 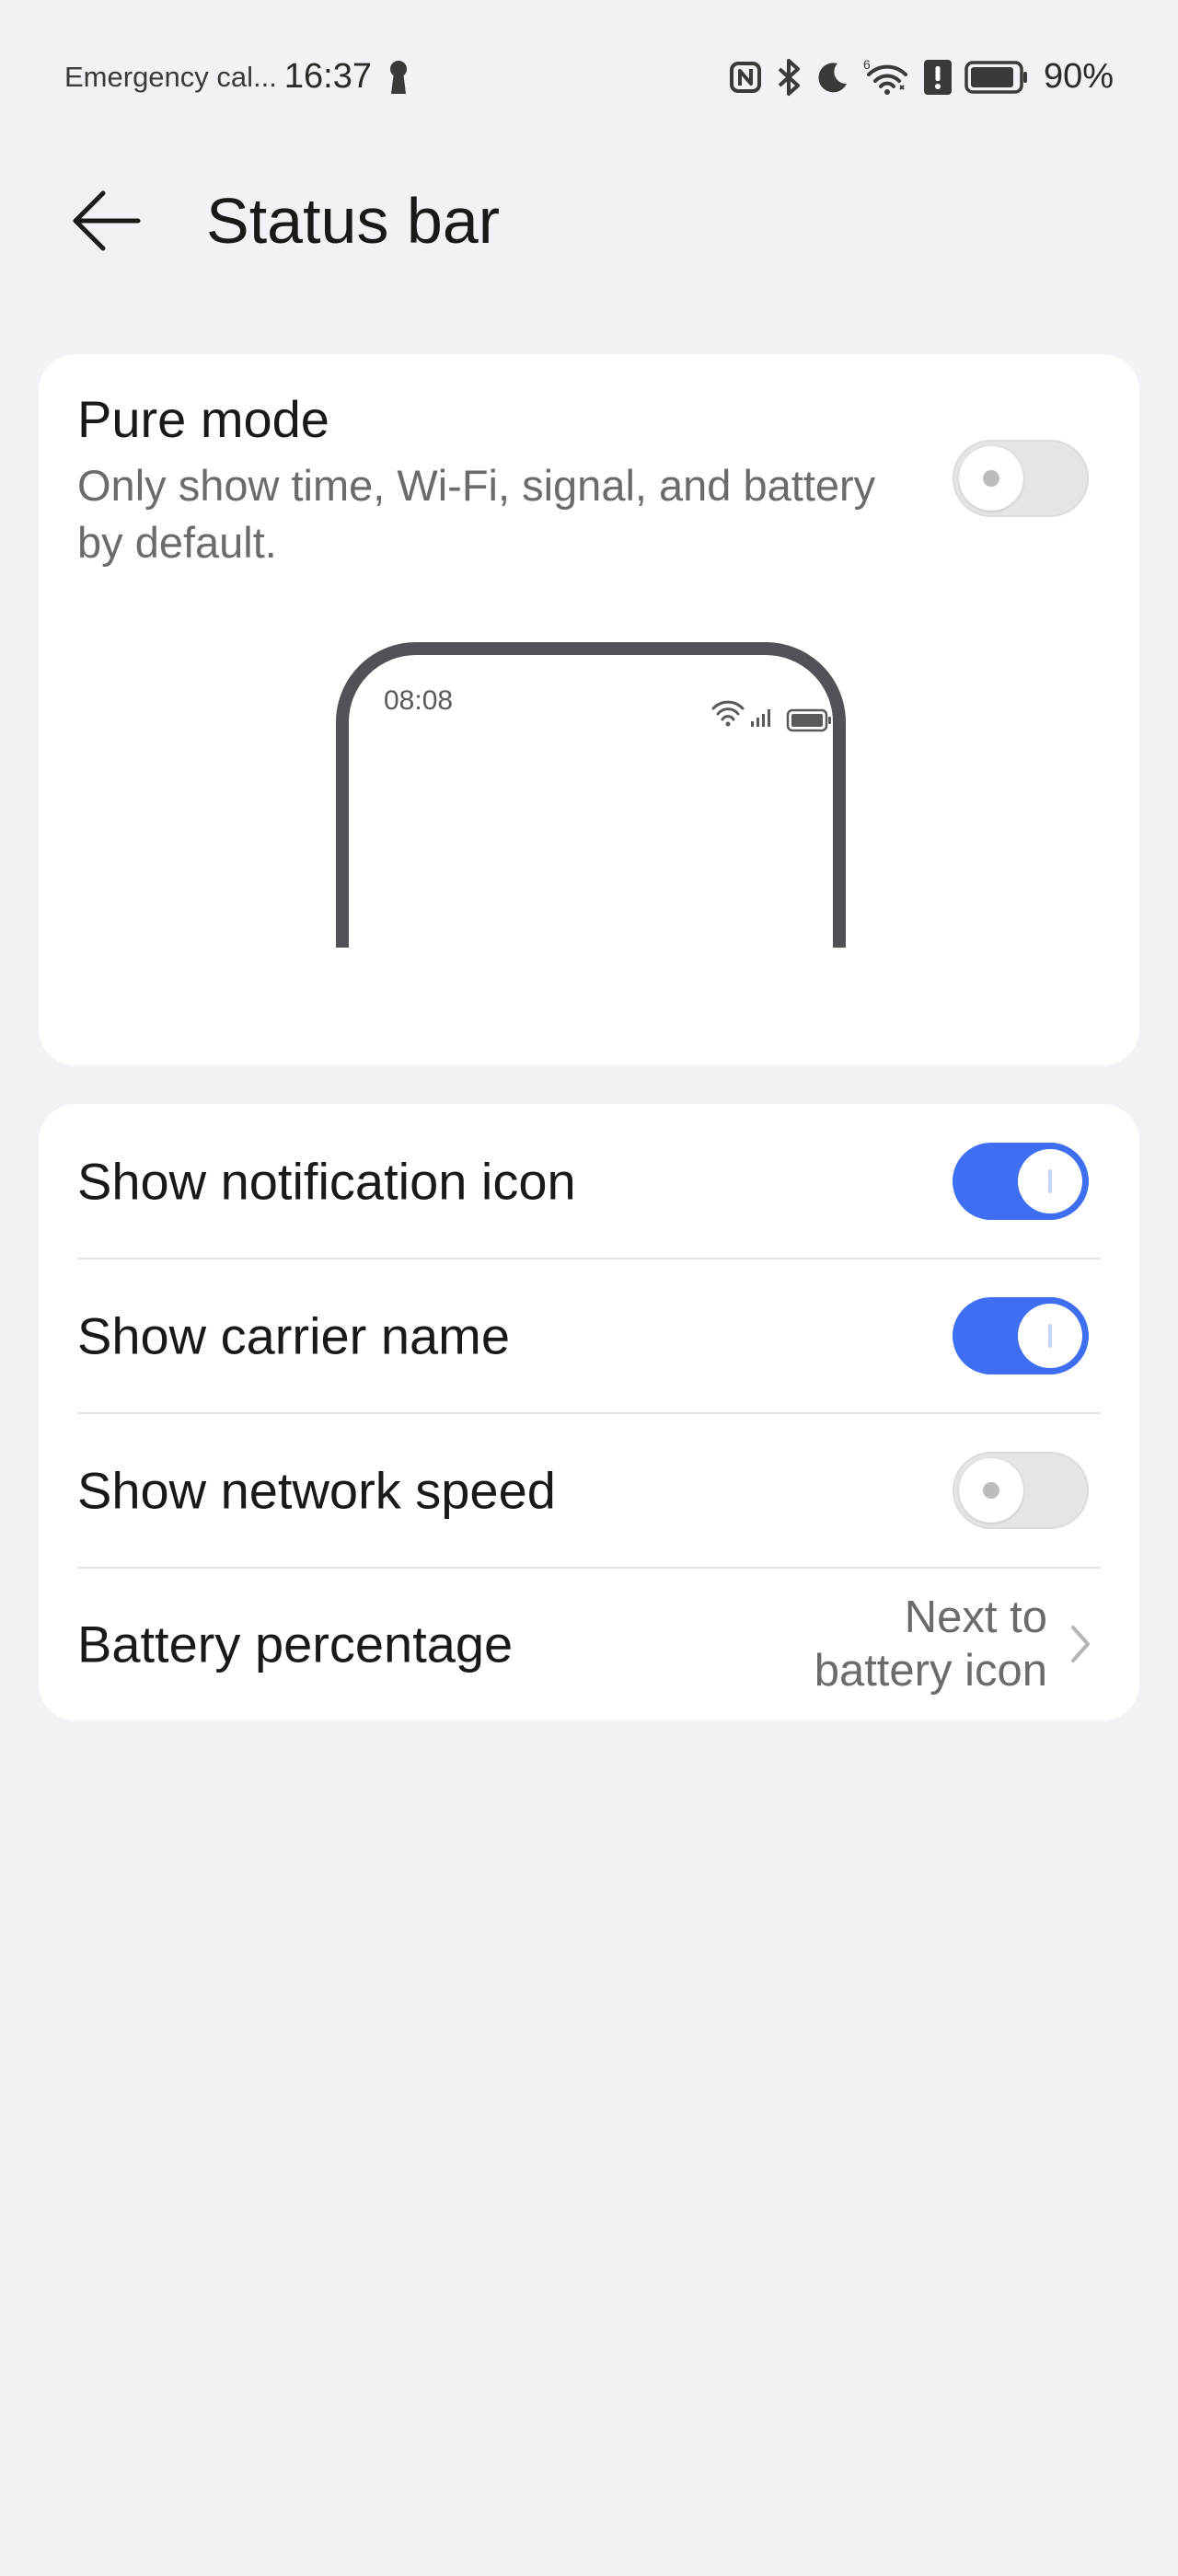 I want to click on system-status-bar: Emergency cal... 16:37 6 90%, so click(x=589, y=78).